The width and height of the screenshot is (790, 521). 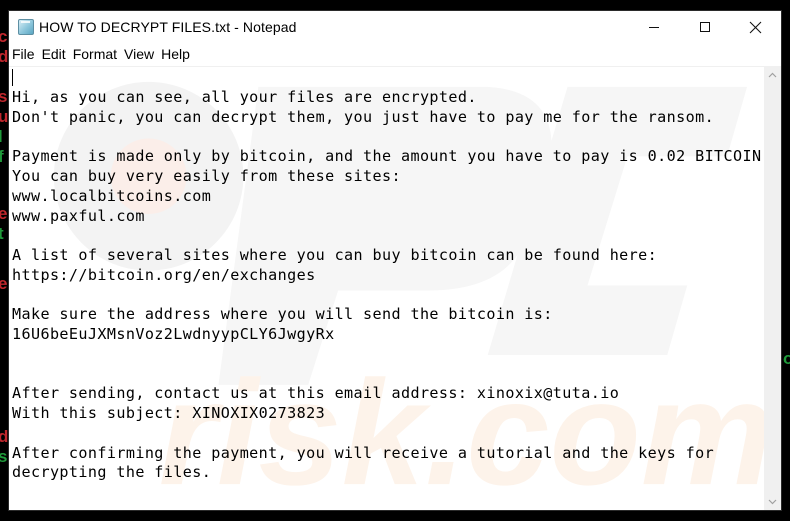 I want to click on background-glyph: c, so click(x=4, y=36).